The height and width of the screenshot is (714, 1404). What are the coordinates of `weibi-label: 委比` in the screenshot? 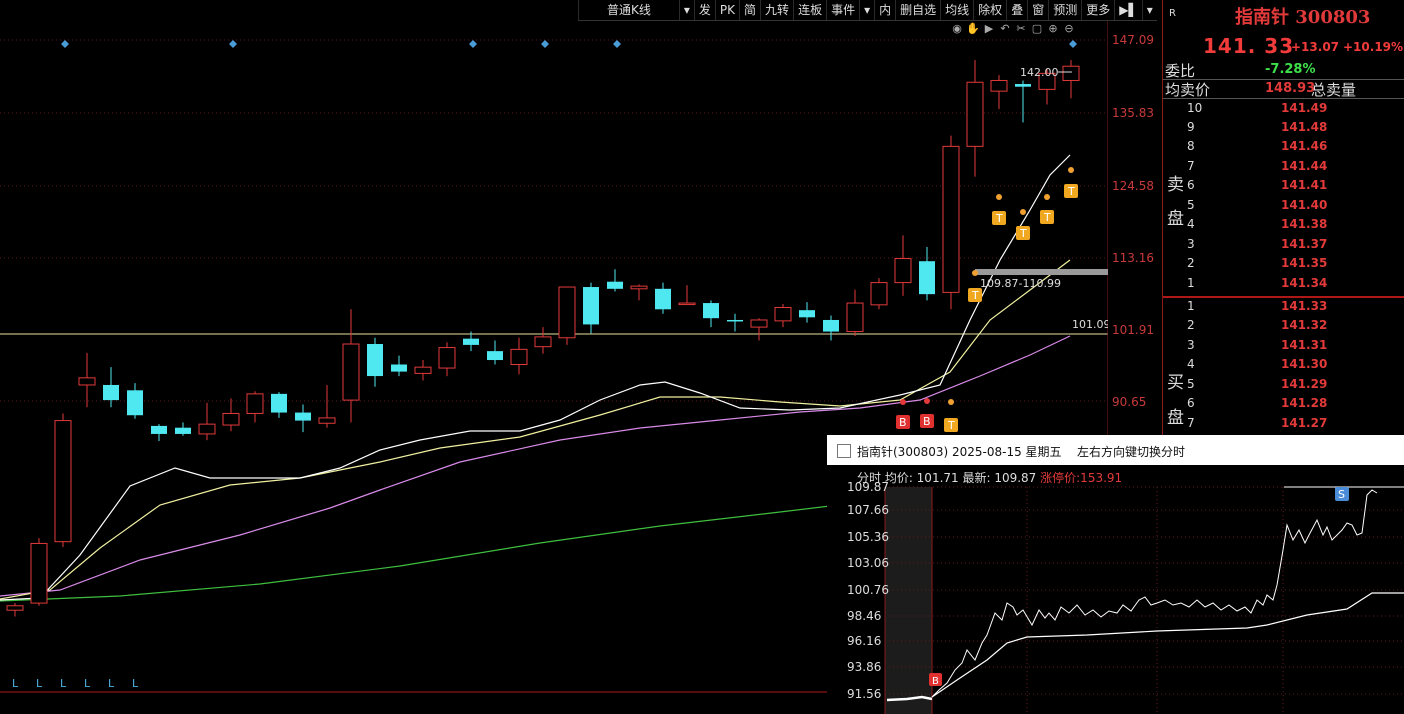 It's located at (1180, 71).